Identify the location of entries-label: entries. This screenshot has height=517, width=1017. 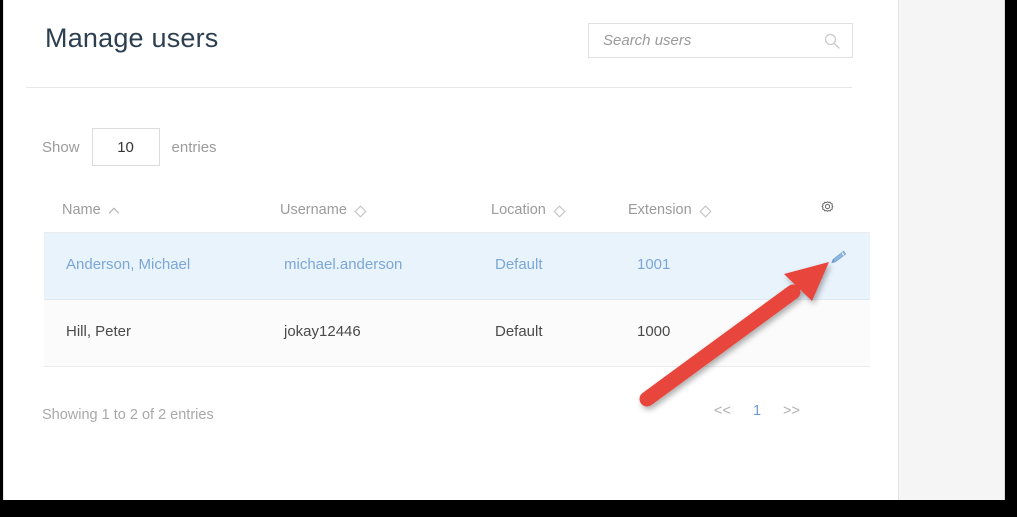
(194, 147).